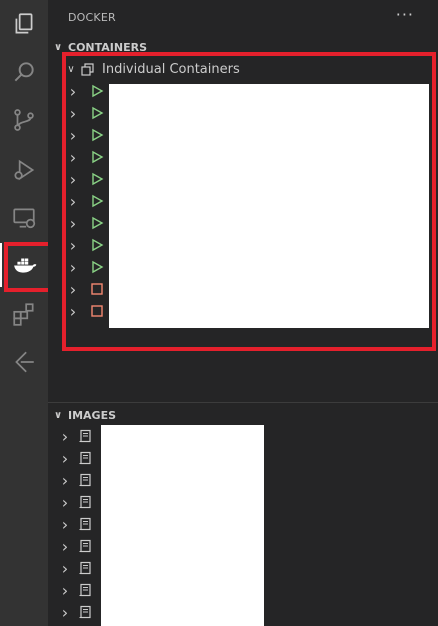  I want to click on redacted-image-names, so click(182, 525).